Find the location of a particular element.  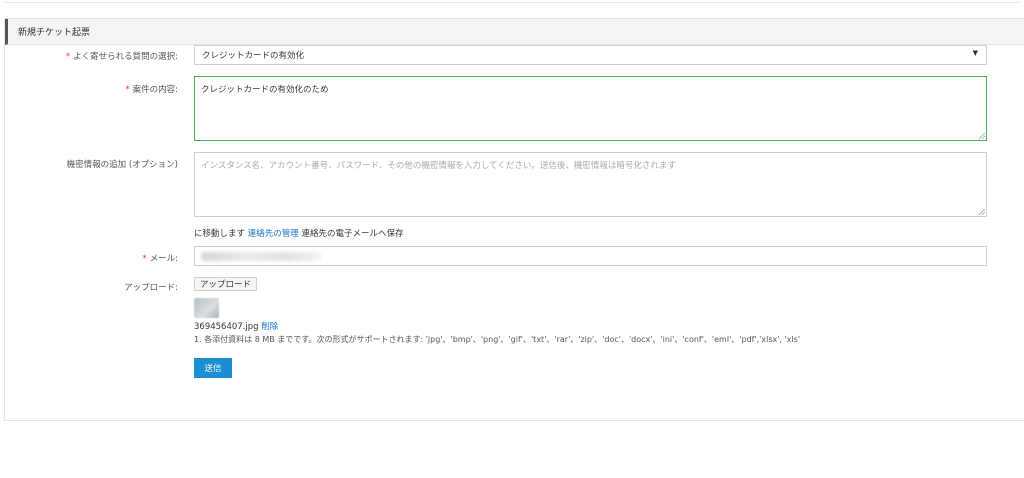

content-label: * 案件の内容: is located at coordinates (151, 90).